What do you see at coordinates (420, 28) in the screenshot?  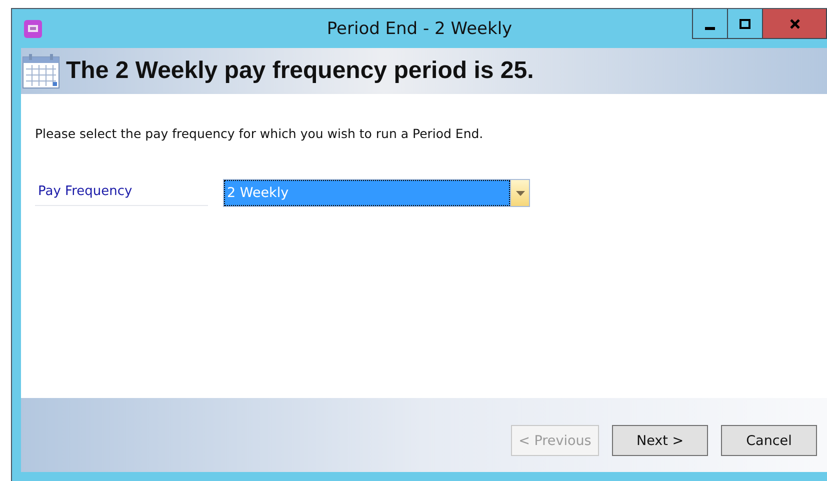 I see `window-title: Period End - 2 Weekly` at bounding box center [420, 28].